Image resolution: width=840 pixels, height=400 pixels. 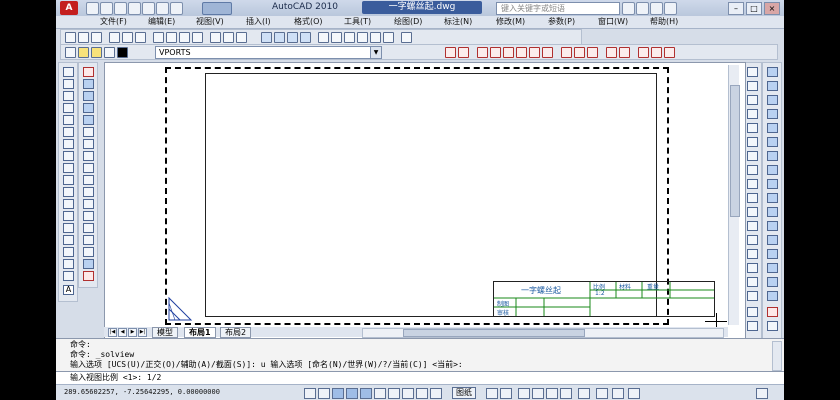 I want to click on chevron-down-icon: ▼, so click(x=375, y=52).